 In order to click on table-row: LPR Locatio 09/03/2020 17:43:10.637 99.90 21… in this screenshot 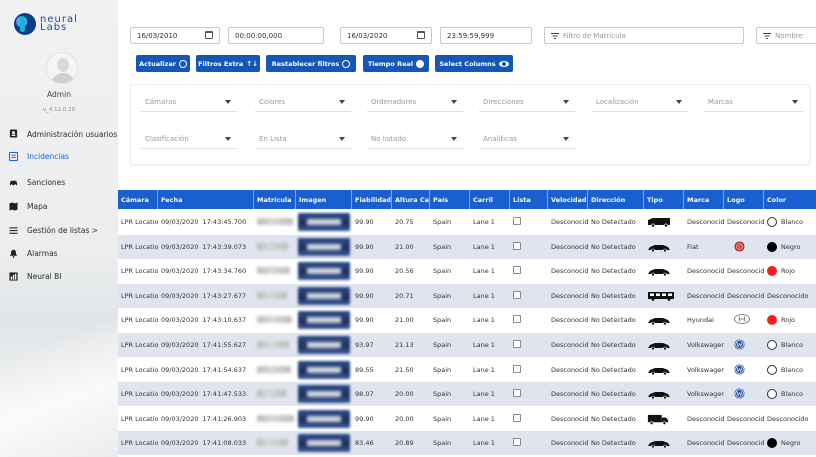, I will do `click(467, 320)`.